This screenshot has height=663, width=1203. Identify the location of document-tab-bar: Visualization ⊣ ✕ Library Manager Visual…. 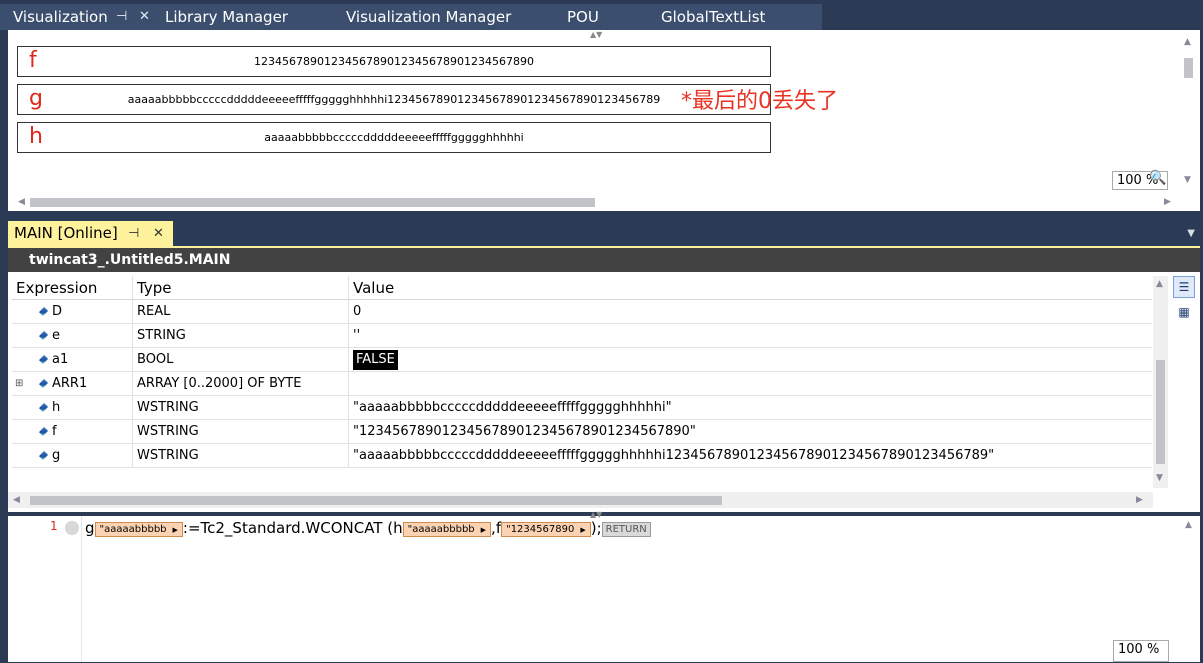
(601, 15).